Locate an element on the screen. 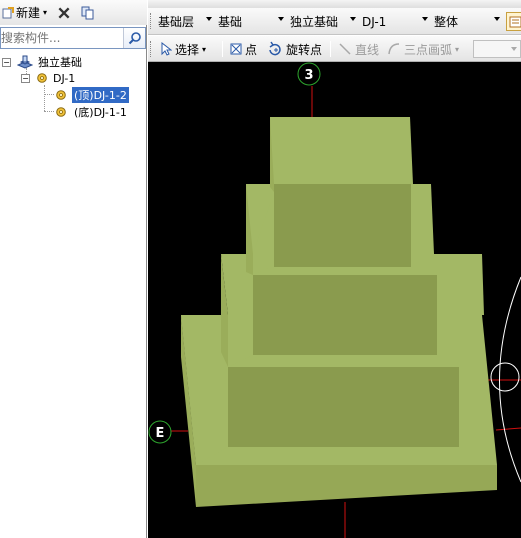  floor-select-value: 基础层 is located at coordinates (176, 22).